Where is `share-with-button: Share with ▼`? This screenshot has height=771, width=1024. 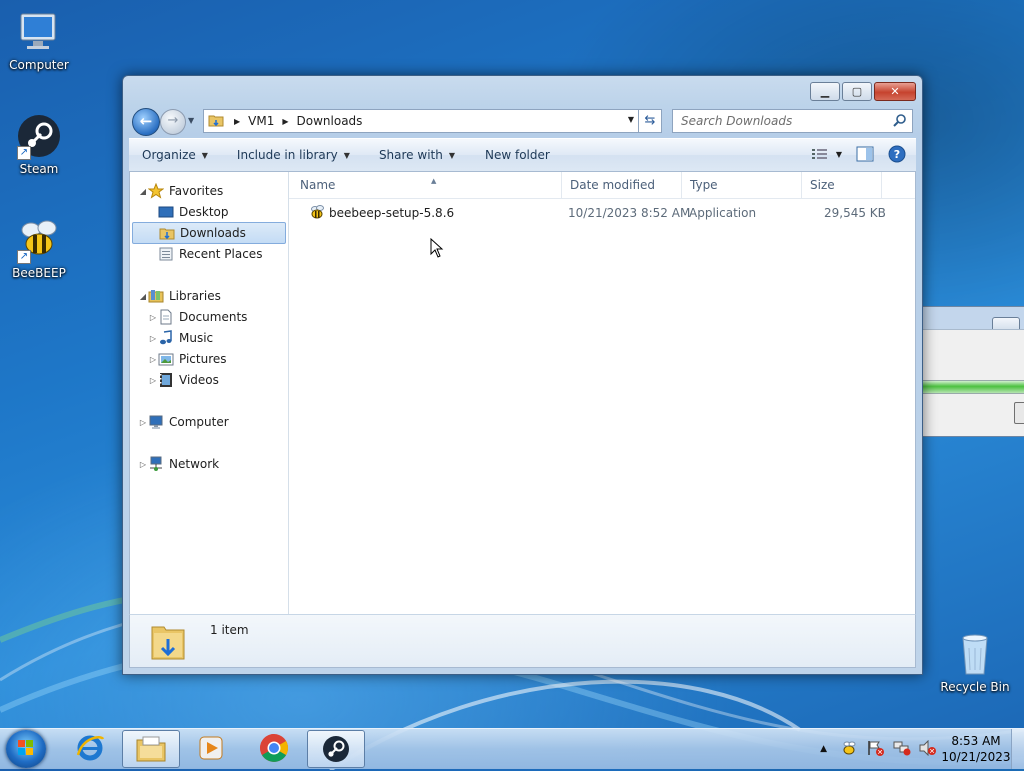 share-with-button: Share with ▼ is located at coordinates (414, 155).